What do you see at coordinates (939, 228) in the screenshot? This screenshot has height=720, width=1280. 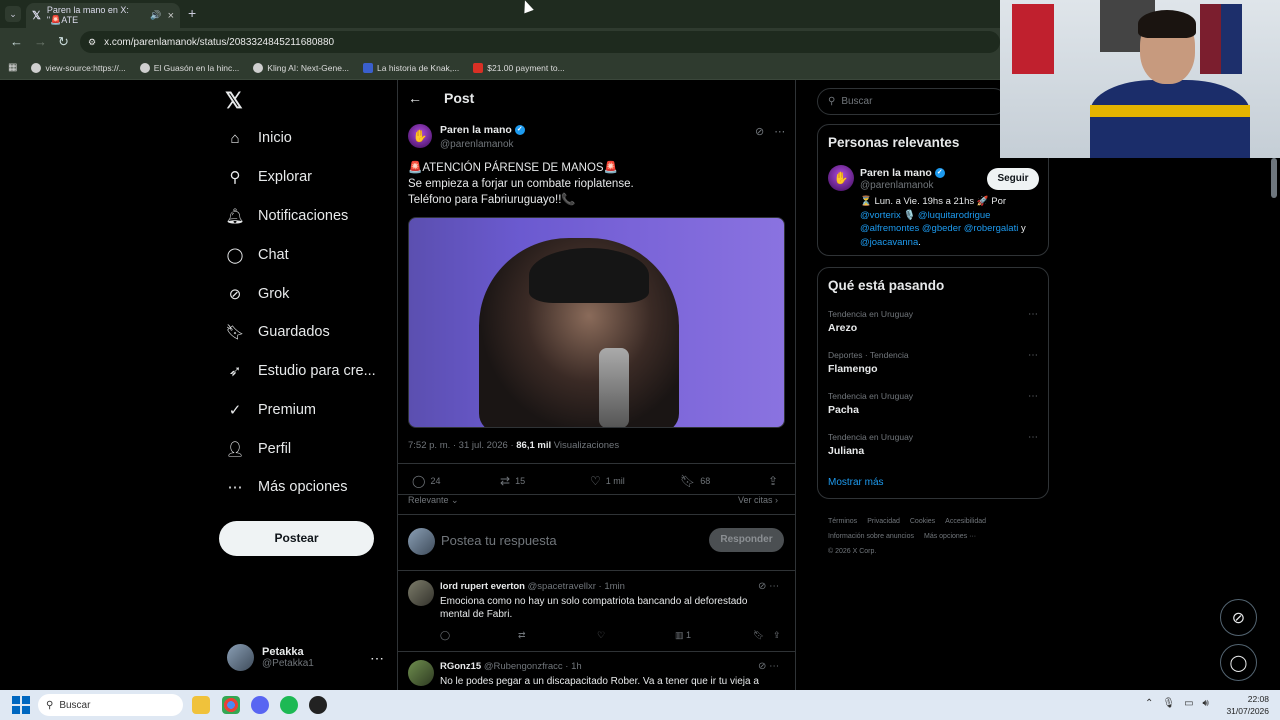 I see `mention-link: @alfremontes @gbeder @robergalati` at bounding box center [939, 228].